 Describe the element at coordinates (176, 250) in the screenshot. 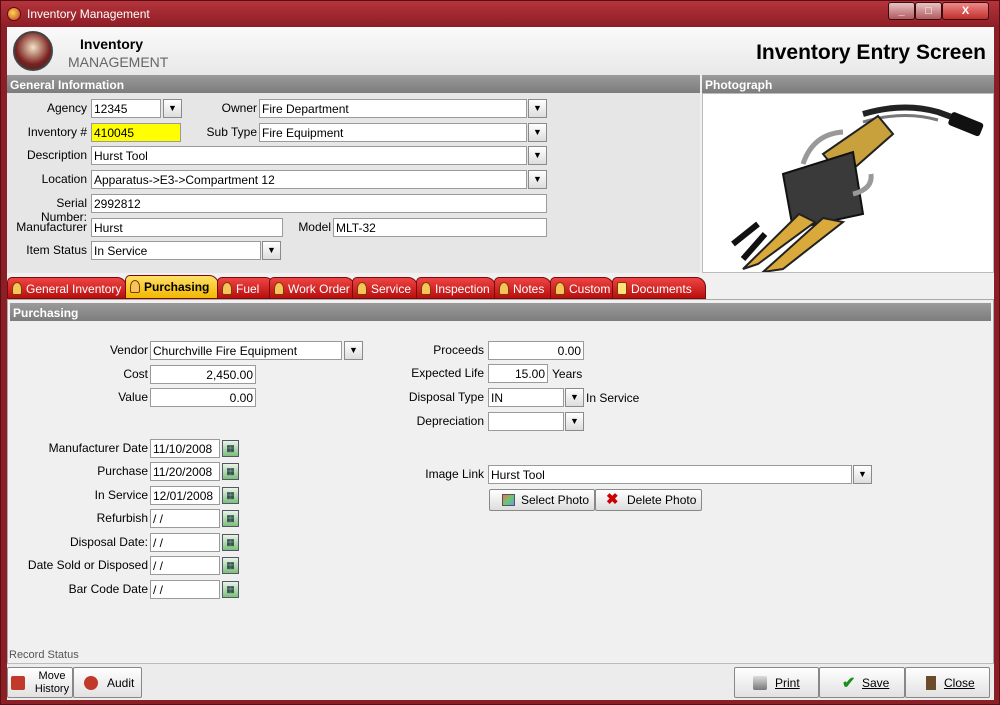

I see `item-status-field: In Service` at that location.